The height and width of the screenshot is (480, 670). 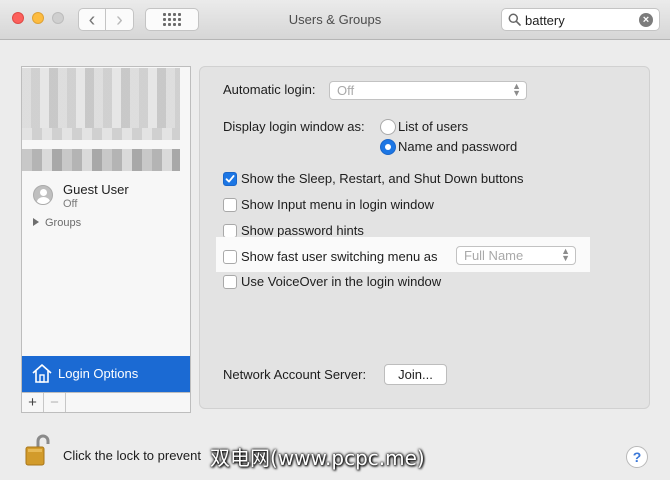 I want to click on network-account-label: Network Account Server:, so click(x=295, y=374).